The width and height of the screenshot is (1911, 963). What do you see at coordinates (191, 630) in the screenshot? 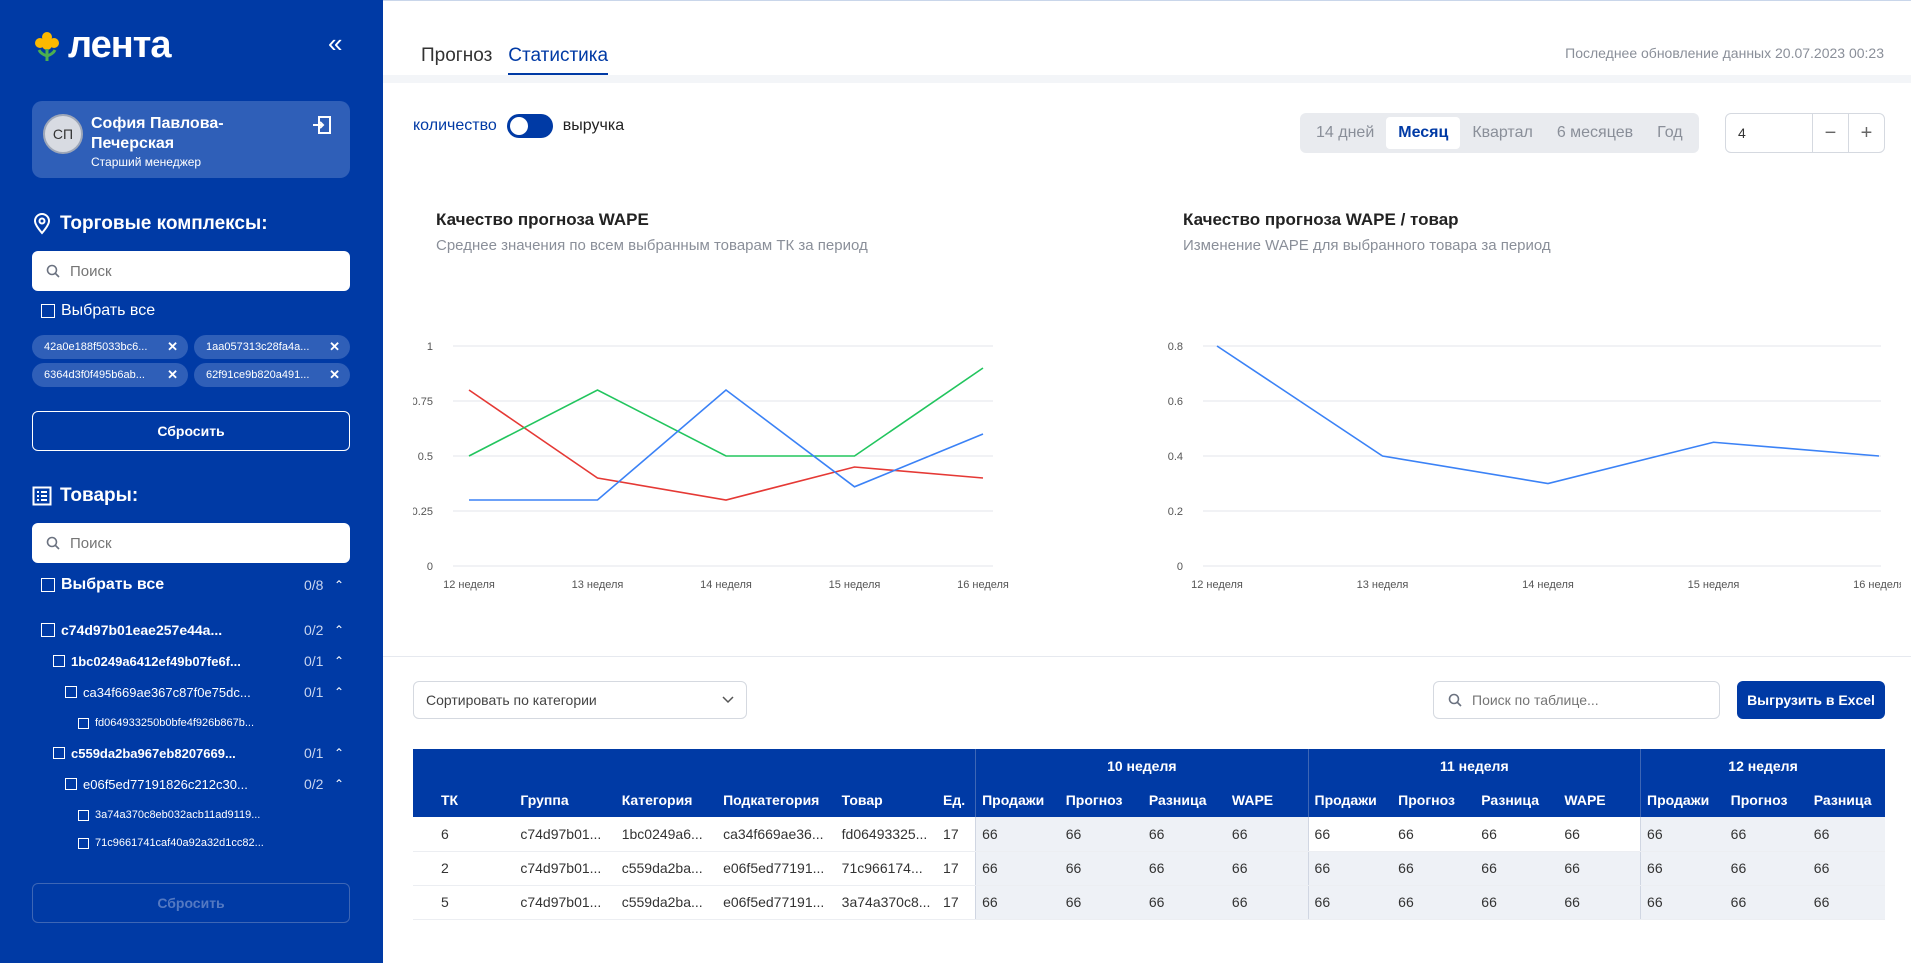
I see `tree-item: c74d97b01eae257e44a... 0/2 ⌃` at bounding box center [191, 630].